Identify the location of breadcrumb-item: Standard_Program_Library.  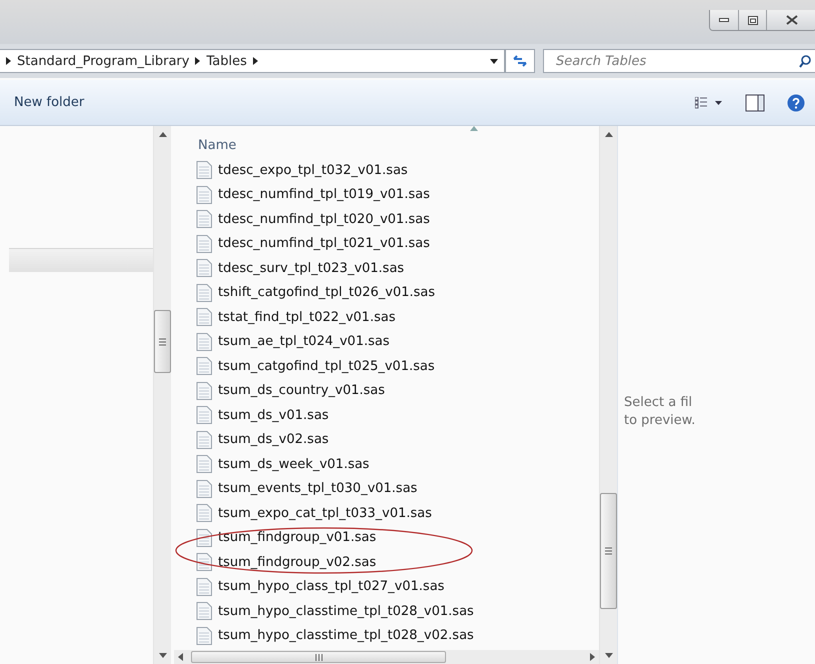
(103, 61).